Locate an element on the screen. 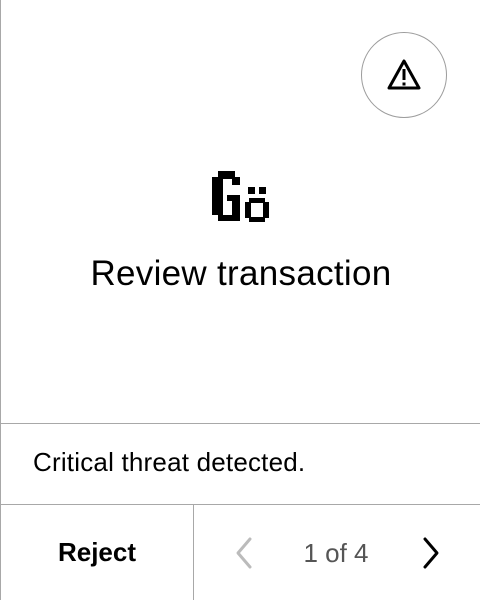 This screenshot has width=480, height=600. page-navigator: 1 of 4 is located at coordinates (337, 552).